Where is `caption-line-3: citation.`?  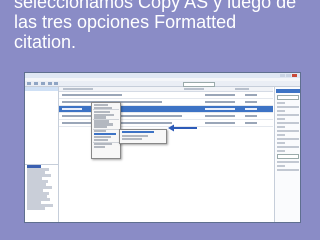 caption-line-3: citation. is located at coordinates (45, 42).